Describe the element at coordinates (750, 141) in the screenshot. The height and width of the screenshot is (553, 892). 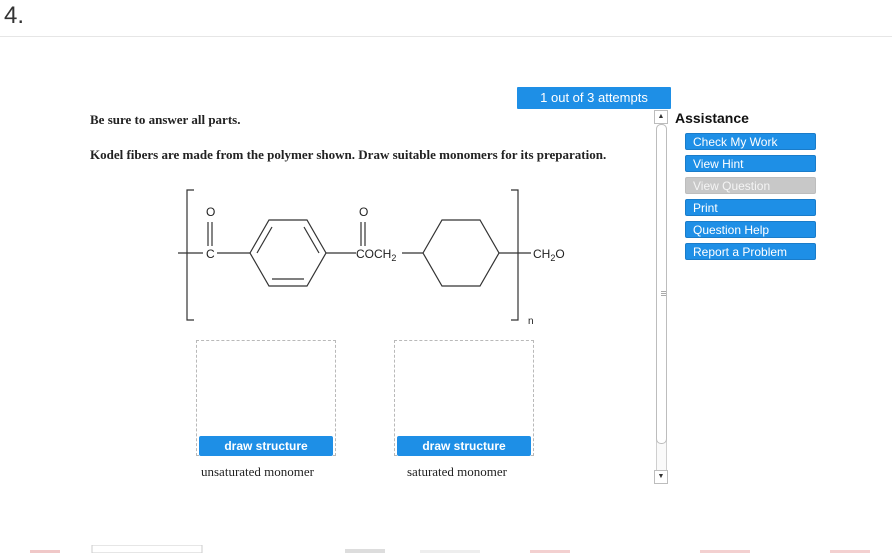
I see `check-my-work-button: Check My Work` at that location.